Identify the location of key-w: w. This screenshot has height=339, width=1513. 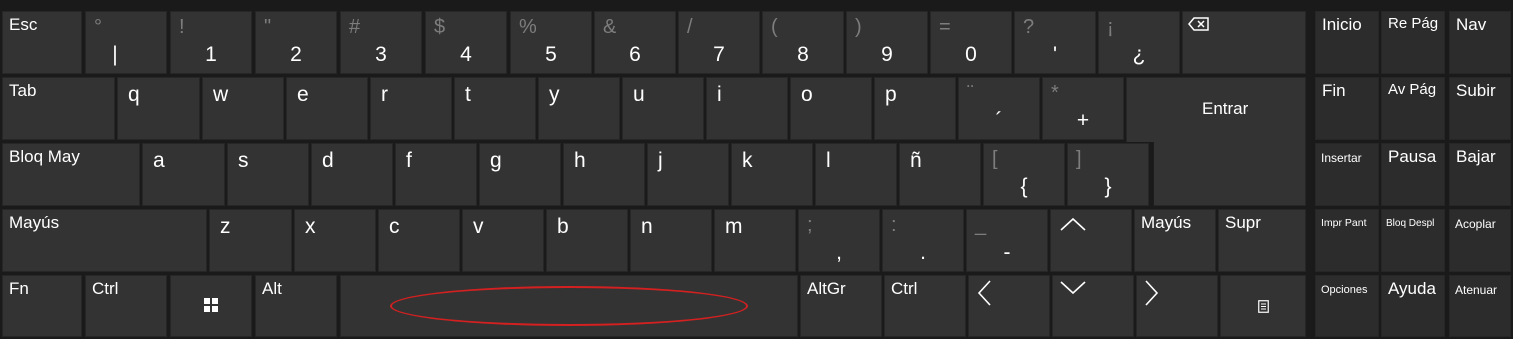
(243, 108).